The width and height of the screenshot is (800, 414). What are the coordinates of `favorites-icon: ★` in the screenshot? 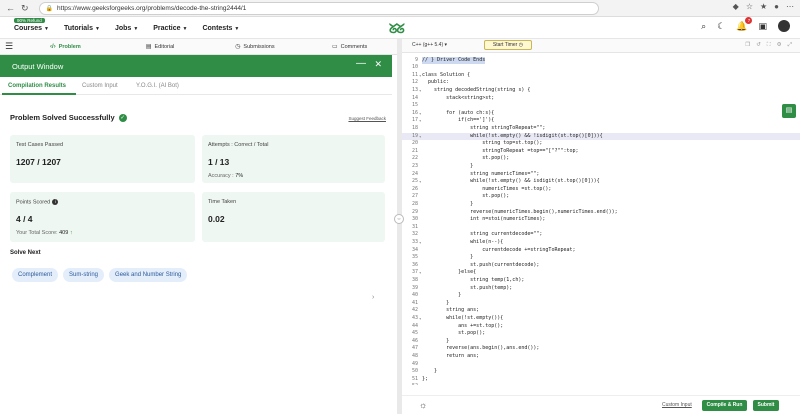 It's located at (763, 6).